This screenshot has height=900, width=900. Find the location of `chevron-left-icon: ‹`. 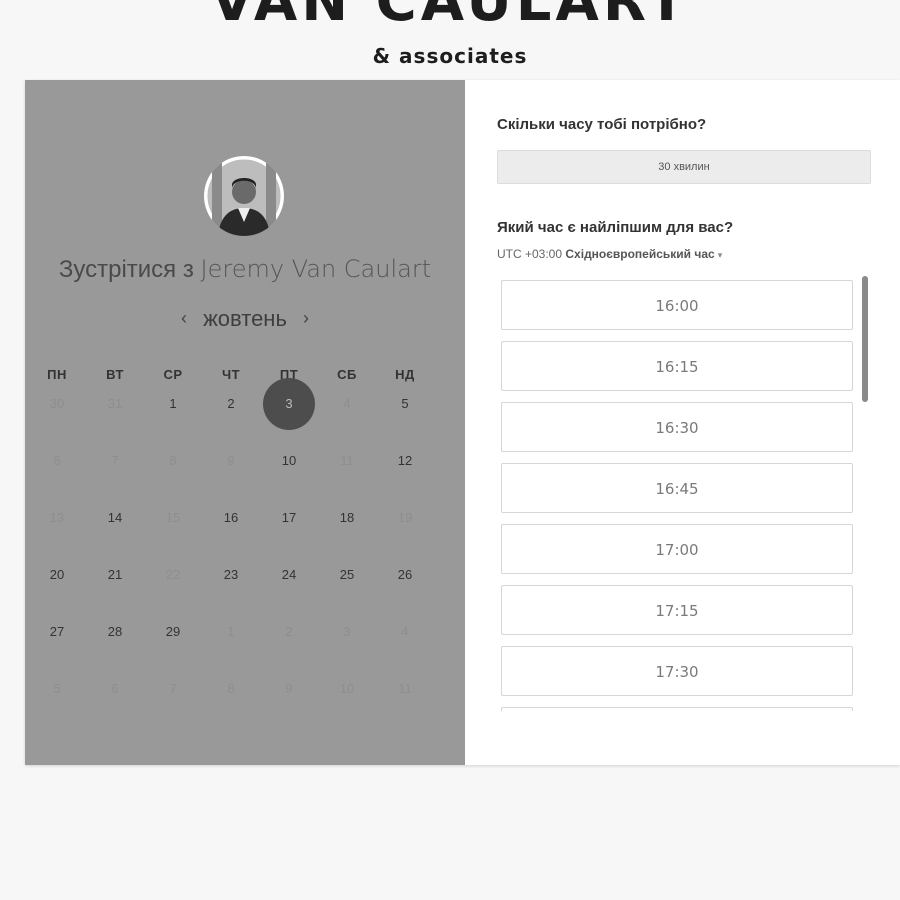

chevron-left-icon: ‹ is located at coordinates (184, 318).